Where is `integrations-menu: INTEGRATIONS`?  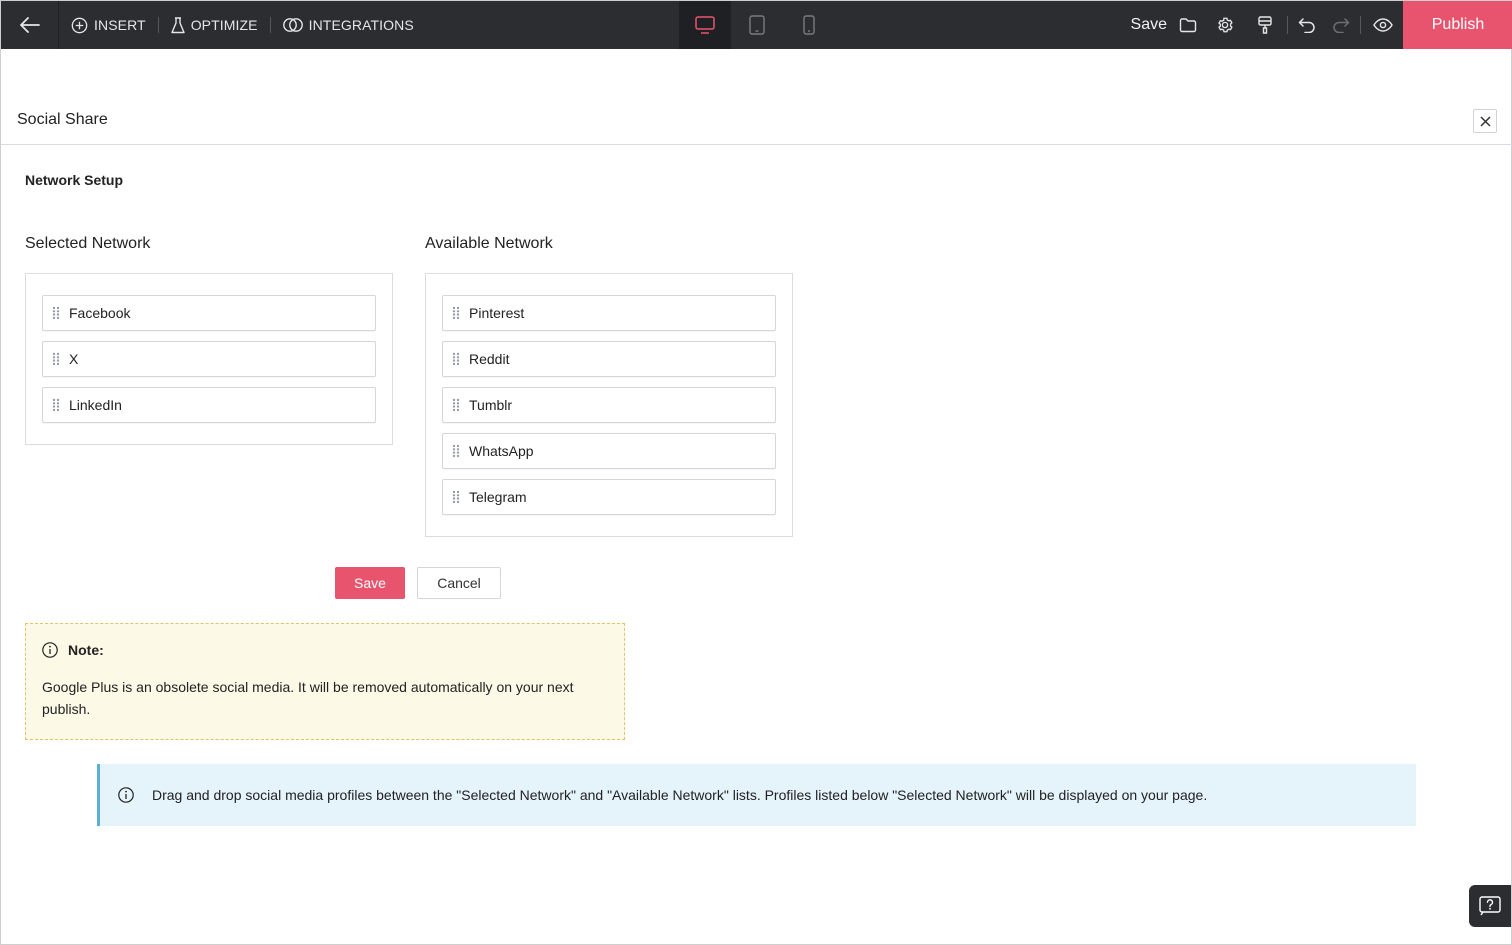 integrations-menu: INTEGRATIONS is located at coordinates (348, 25).